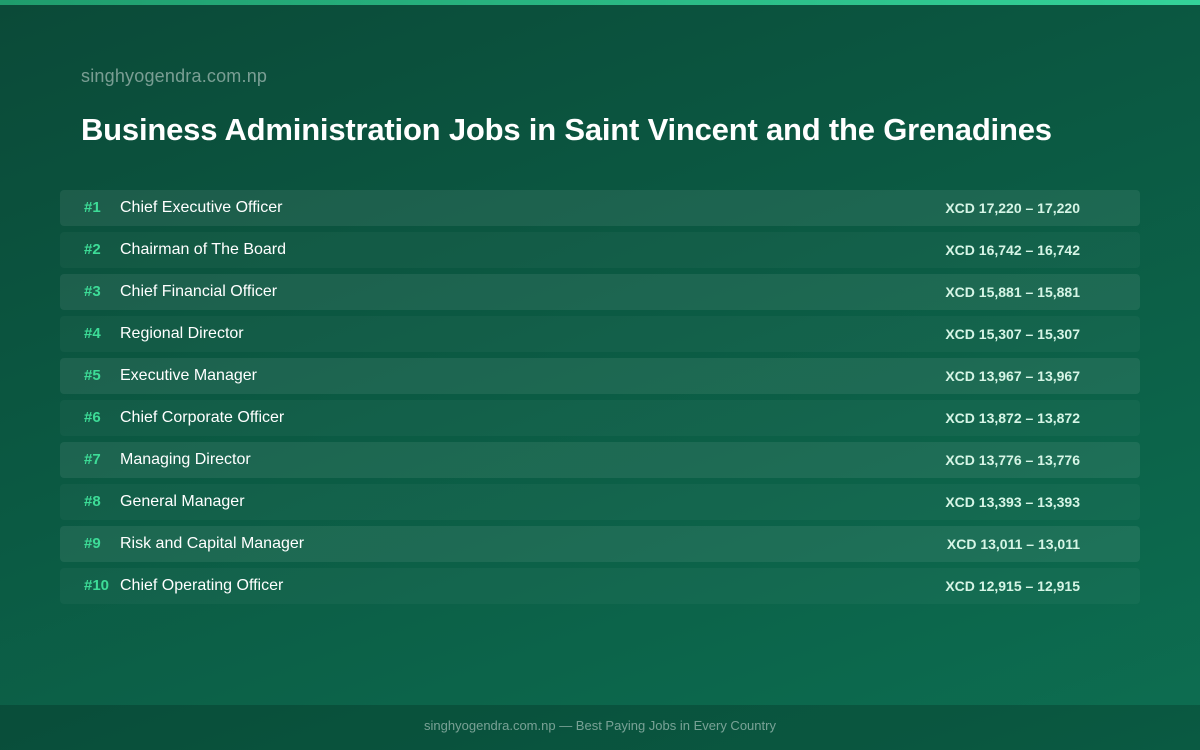 This screenshot has height=750, width=1200. What do you see at coordinates (97, 585) in the screenshot?
I see `job-rank: #10` at bounding box center [97, 585].